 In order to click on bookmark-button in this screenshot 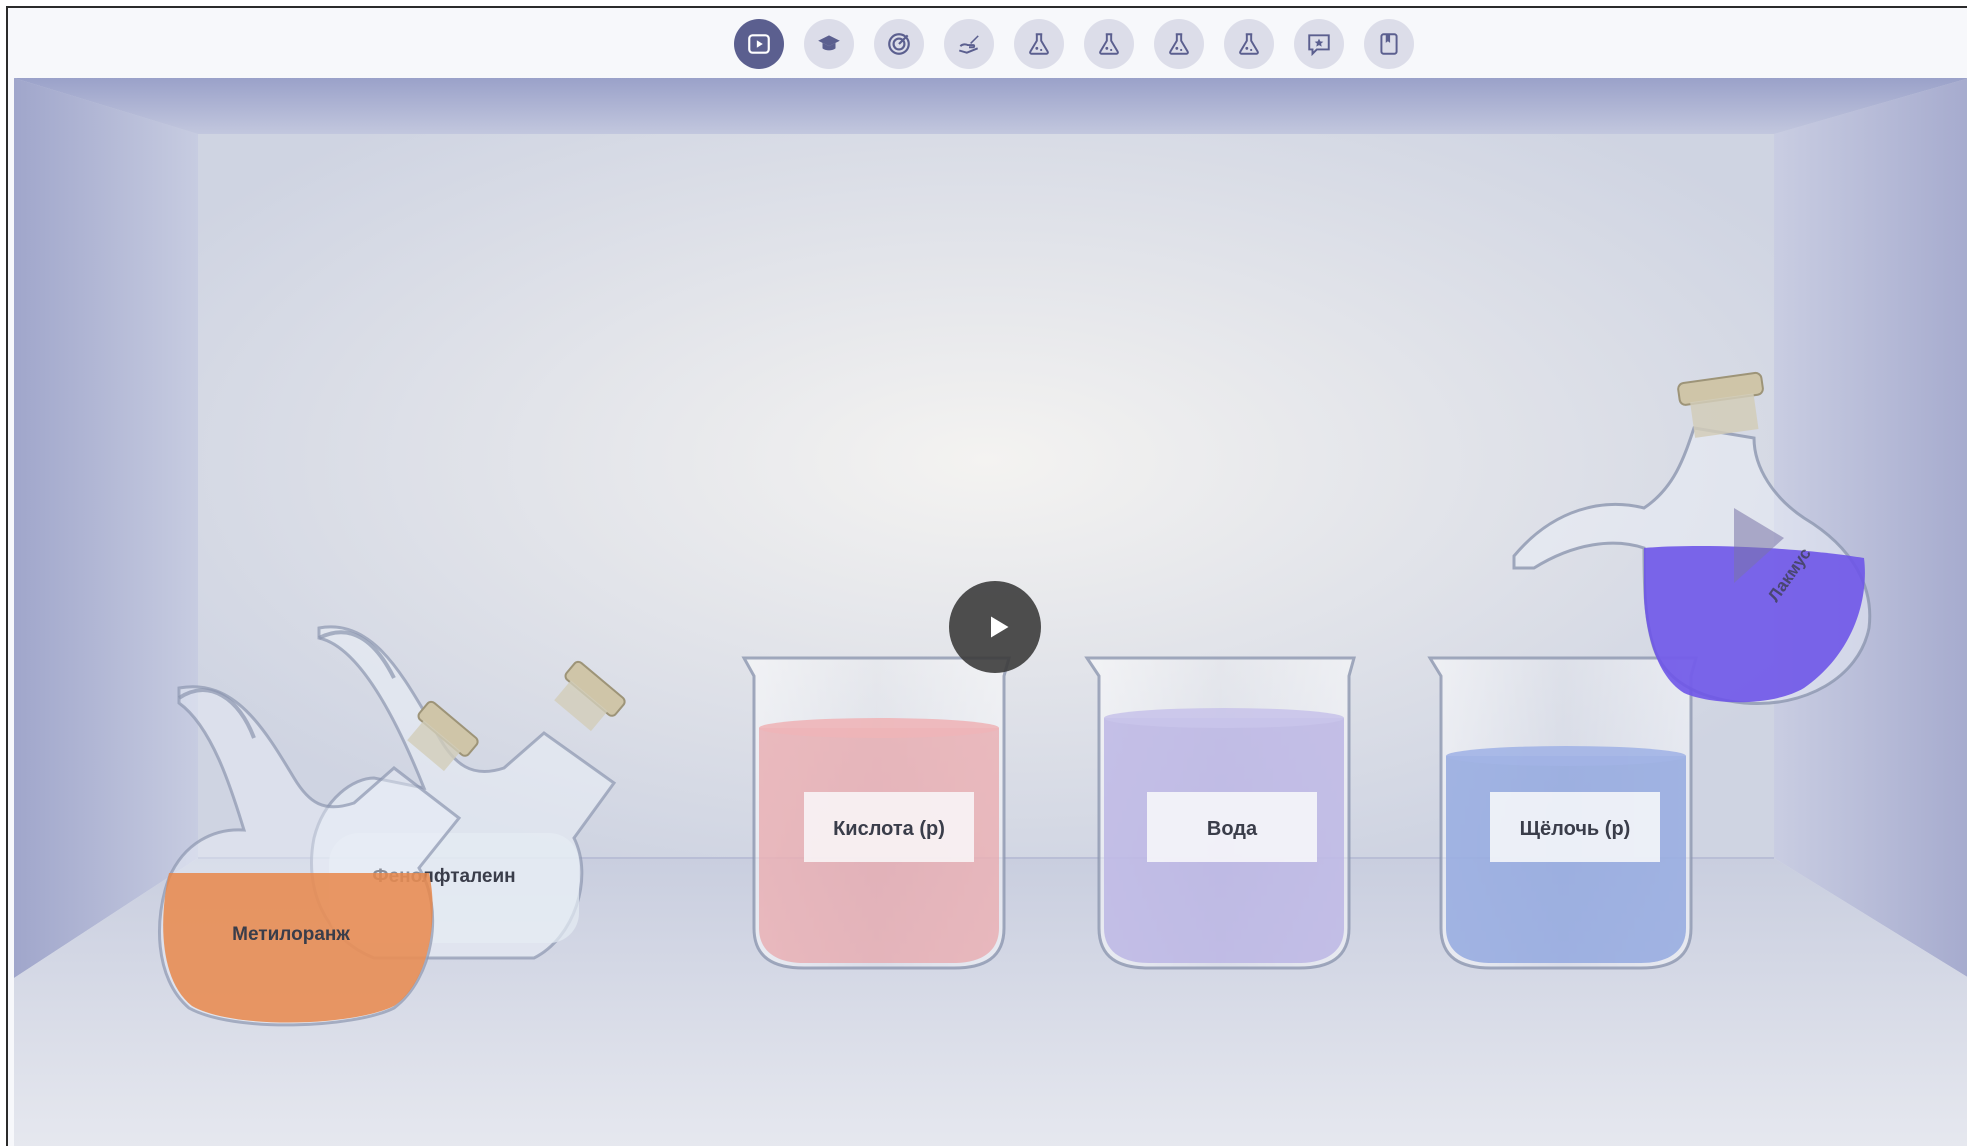, I will do `click(1389, 44)`.